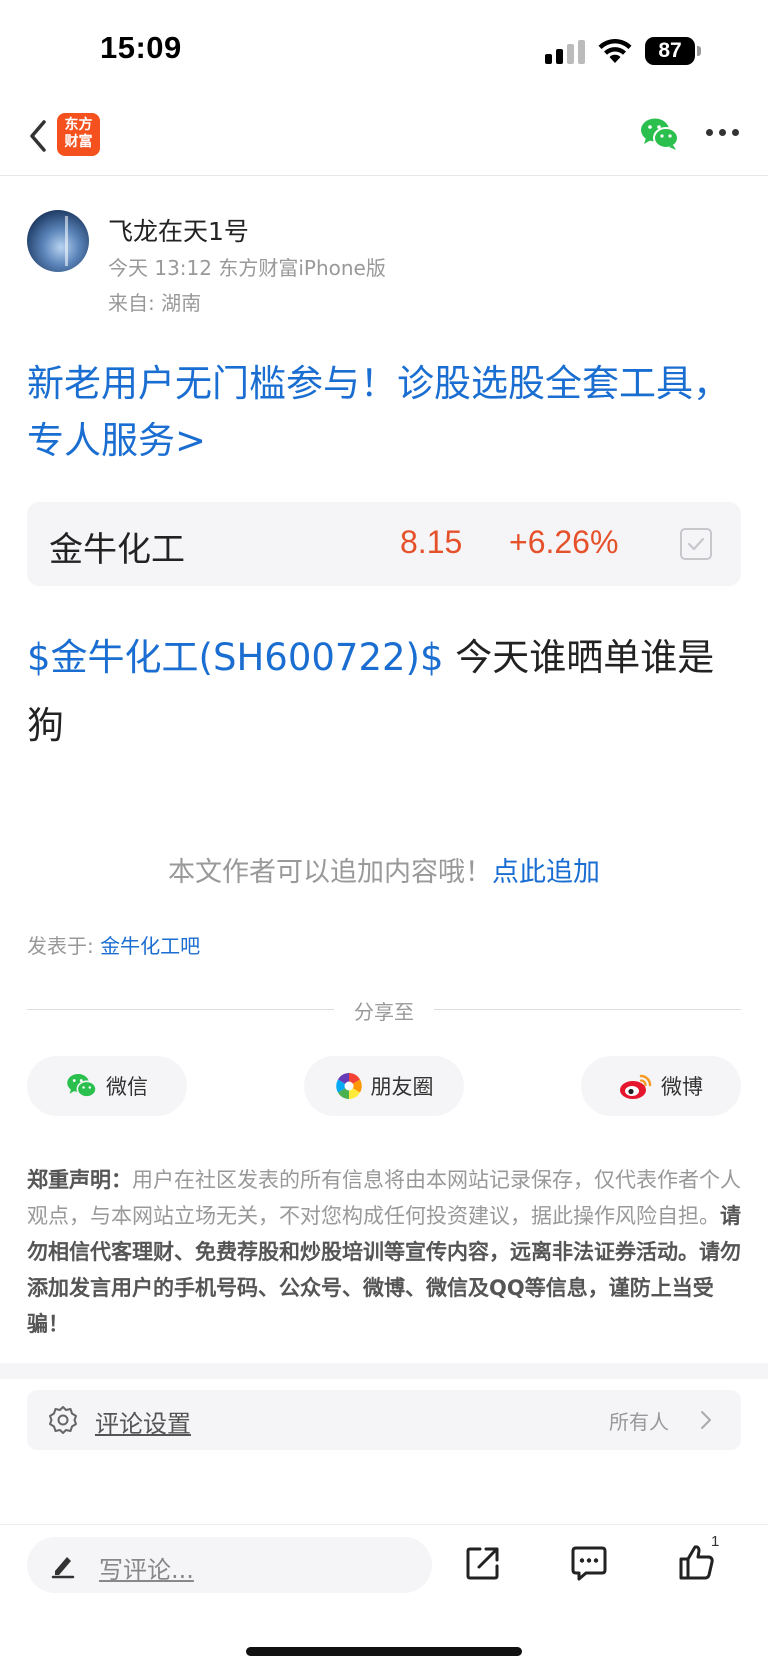 The height and width of the screenshot is (1665, 768). Describe the element at coordinates (636, 1086) in the screenshot. I see `weibo-icon` at that location.